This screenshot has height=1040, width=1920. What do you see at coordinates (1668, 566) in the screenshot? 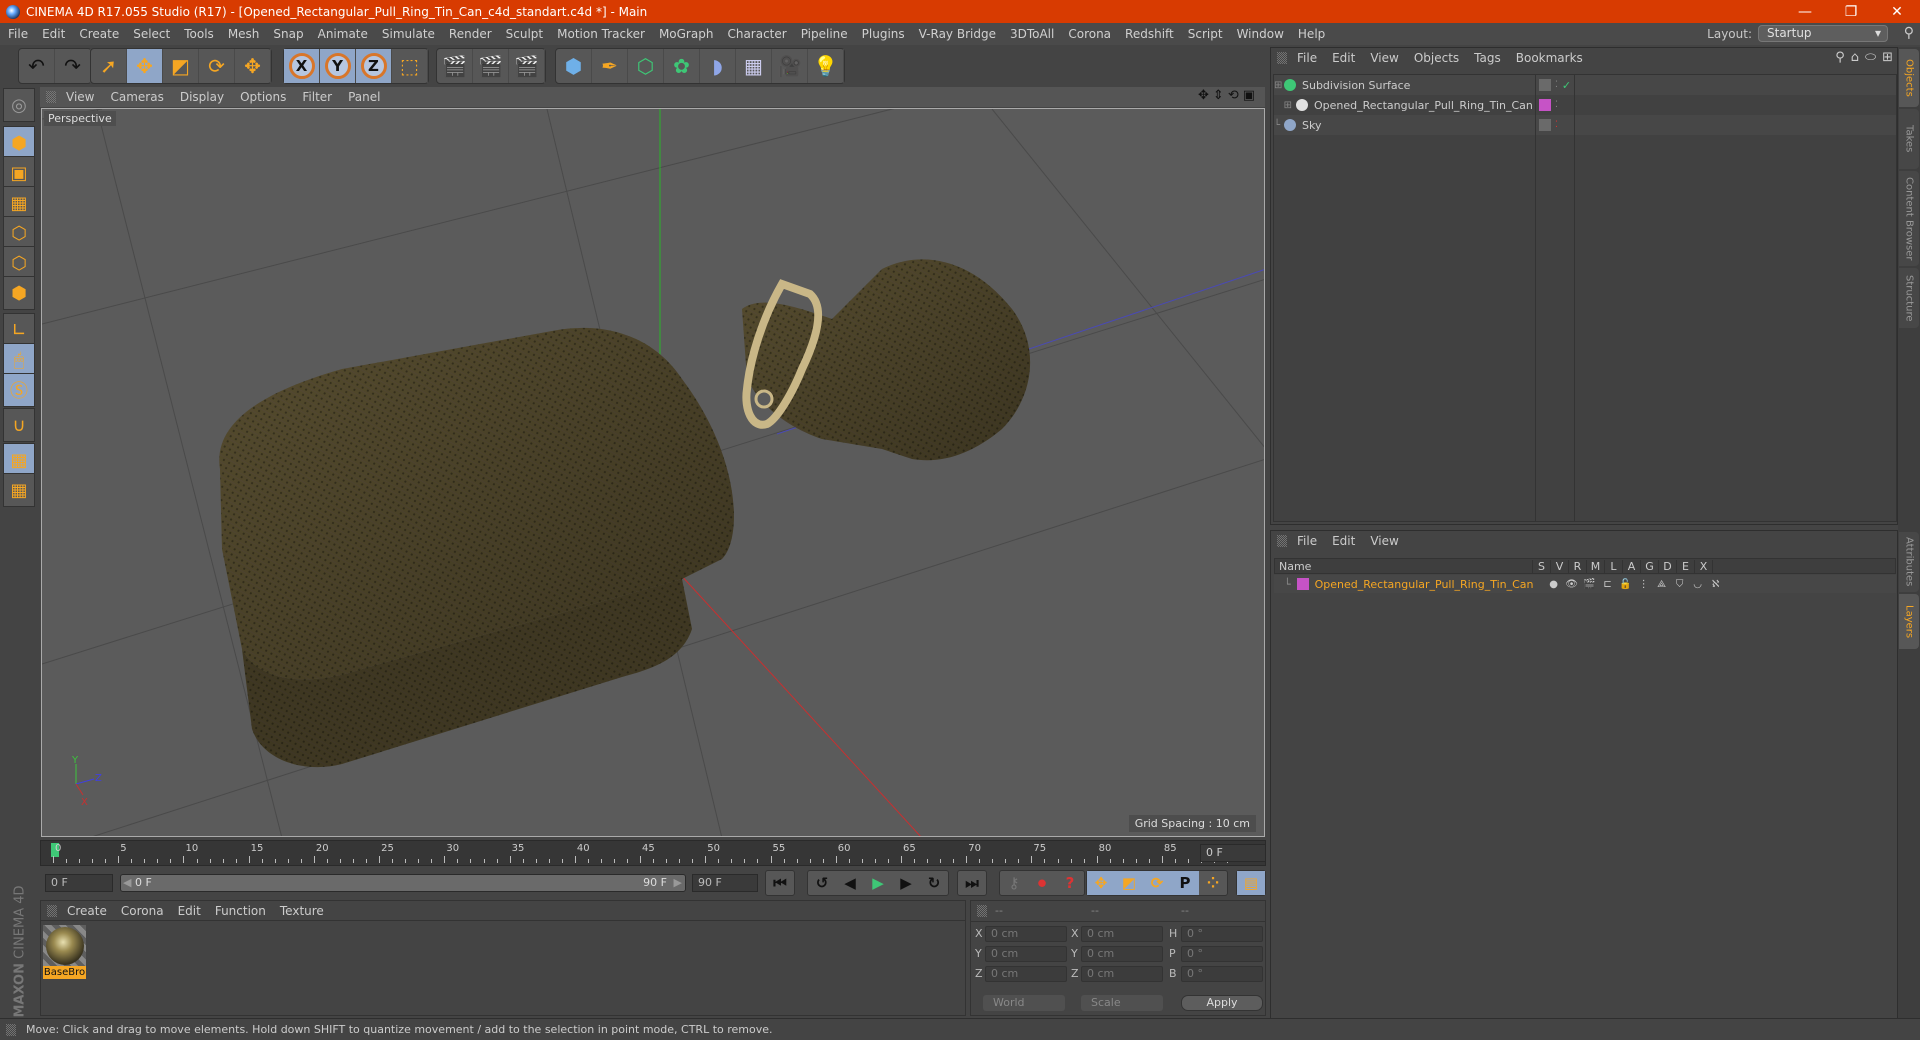
I see `layer-column-d: D` at bounding box center [1668, 566].